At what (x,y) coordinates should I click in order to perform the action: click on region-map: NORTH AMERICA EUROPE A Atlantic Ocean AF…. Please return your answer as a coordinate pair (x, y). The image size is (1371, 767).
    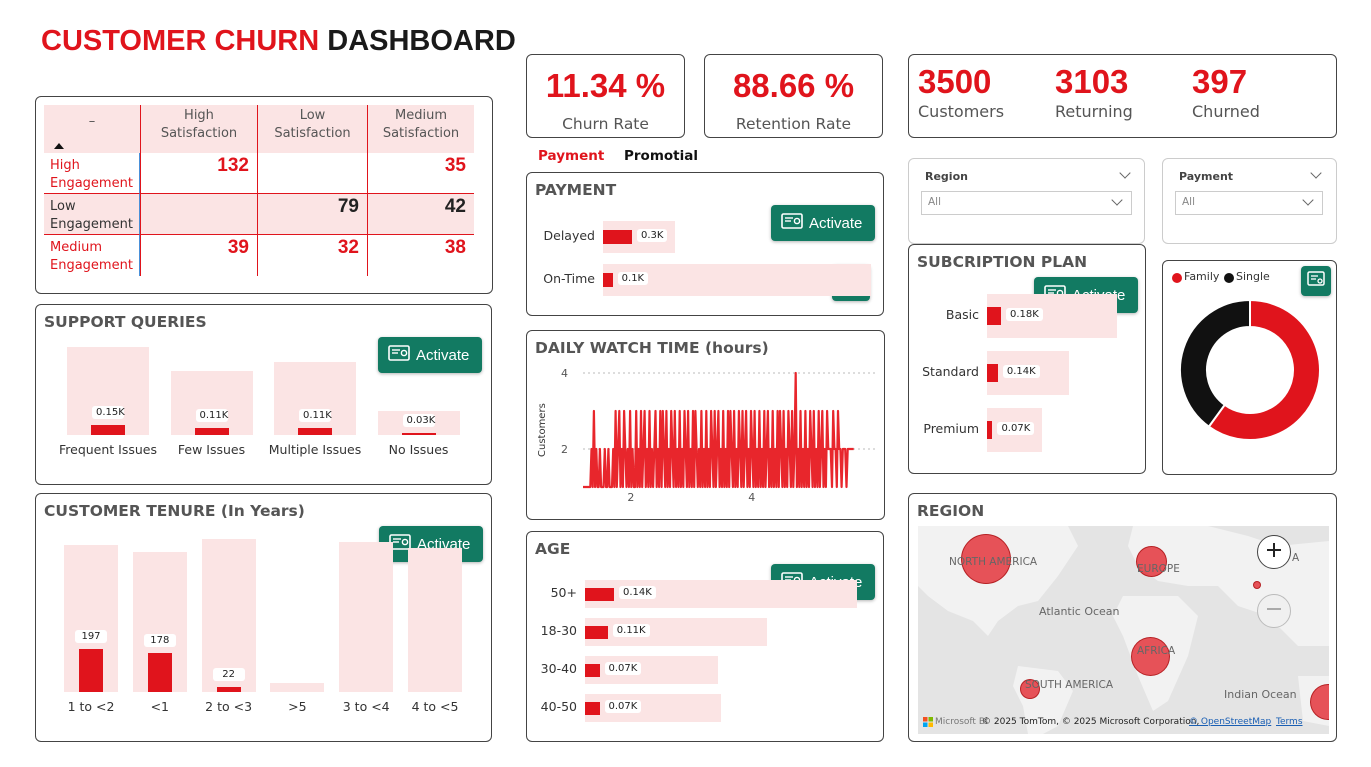
    Looking at the image, I should click on (1123, 630).